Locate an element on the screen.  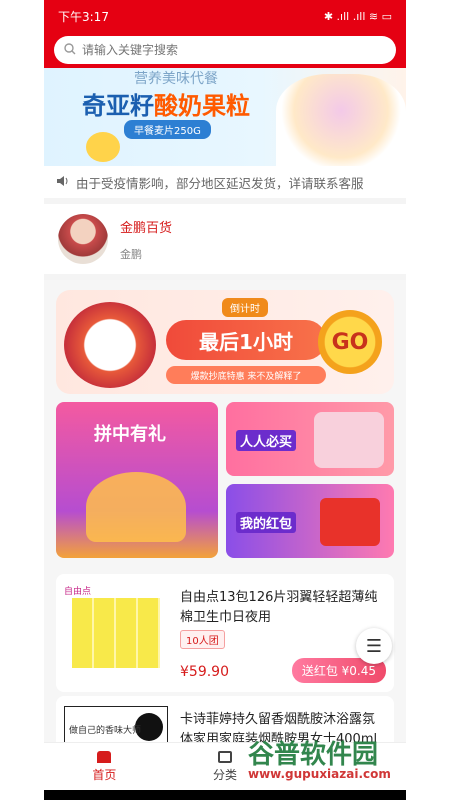
promo-banner: 营养美味代餐 奇亚籽酸奶果粒 早餐麦片250G is located at coordinates (225, 117).